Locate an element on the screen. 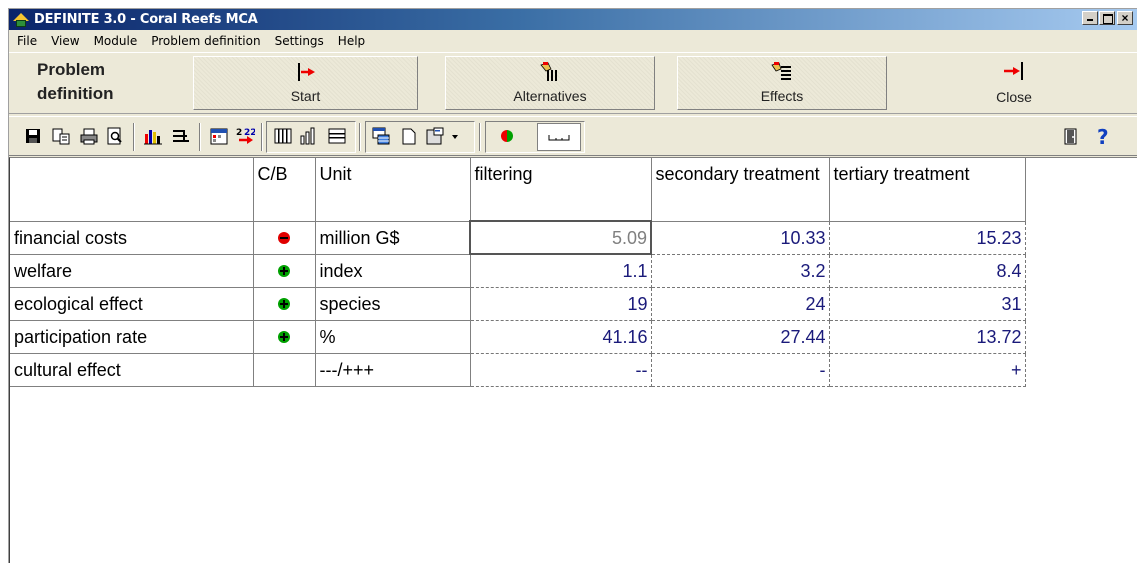 The width and height of the screenshot is (1137, 563). rows-icon is located at coordinates (337, 136).